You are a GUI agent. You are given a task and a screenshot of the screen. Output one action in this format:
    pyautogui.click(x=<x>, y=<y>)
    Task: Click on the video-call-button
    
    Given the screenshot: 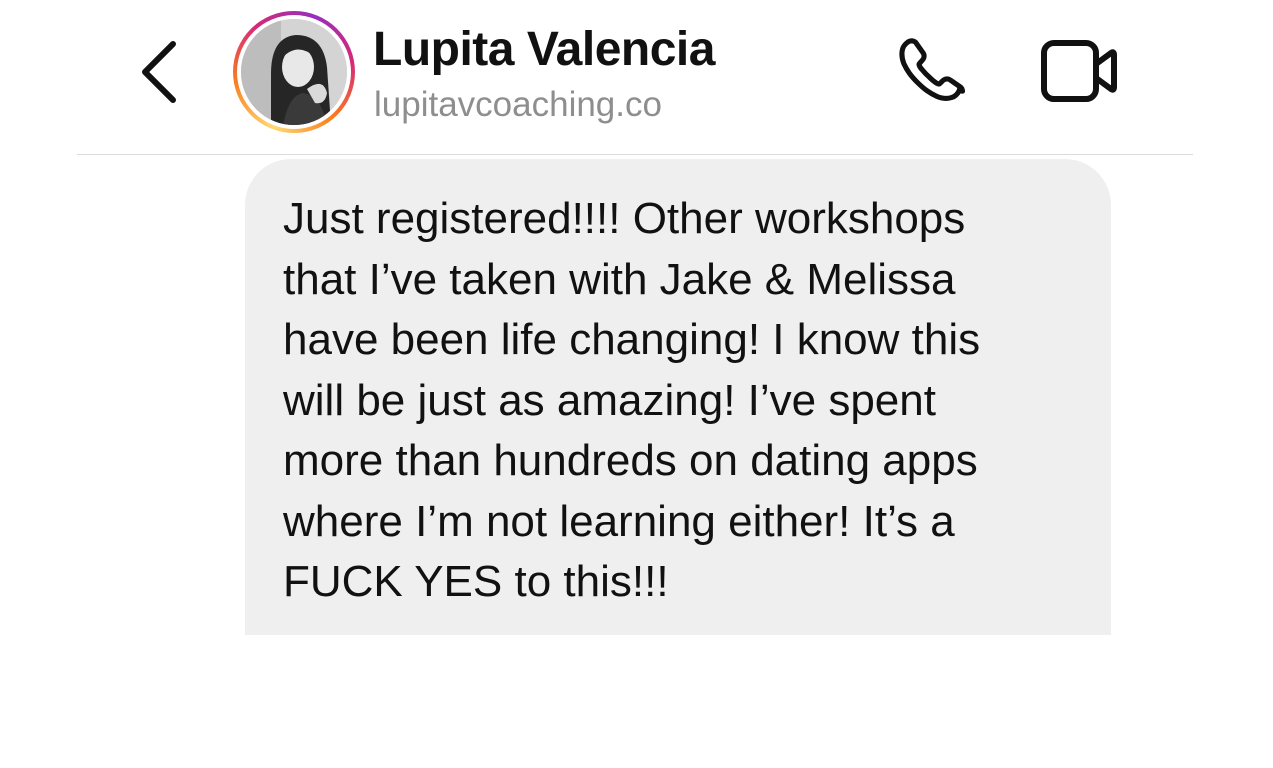 What is the action you would take?
    pyautogui.click(x=1079, y=71)
    